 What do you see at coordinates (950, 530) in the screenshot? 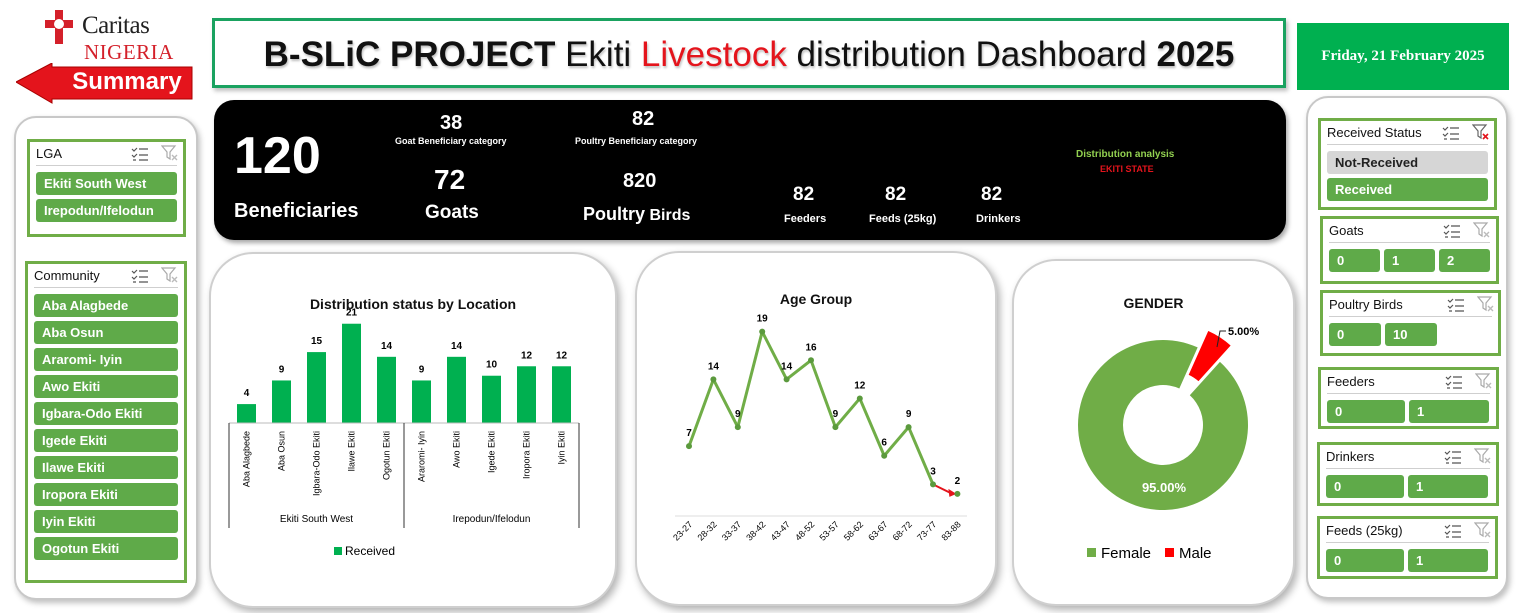
I see `age-tick-label: 83-88` at bounding box center [950, 530].